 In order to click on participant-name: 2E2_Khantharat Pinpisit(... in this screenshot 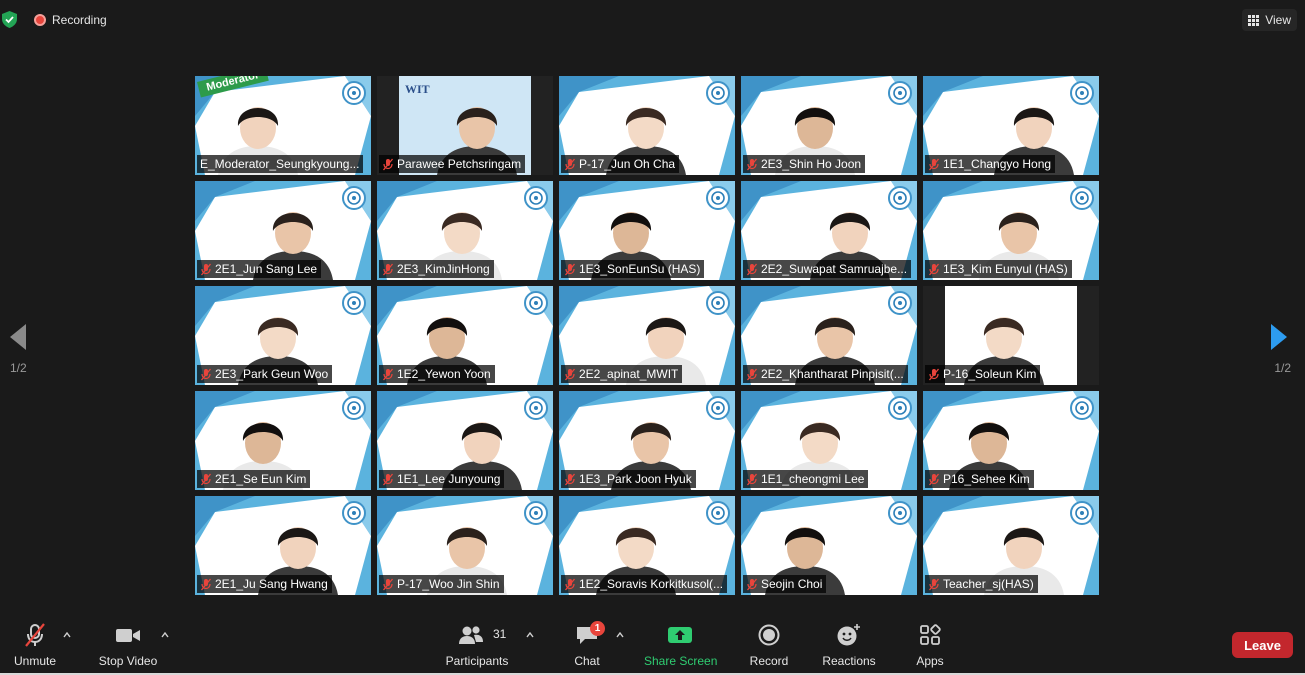, I will do `click(832, 374)`.